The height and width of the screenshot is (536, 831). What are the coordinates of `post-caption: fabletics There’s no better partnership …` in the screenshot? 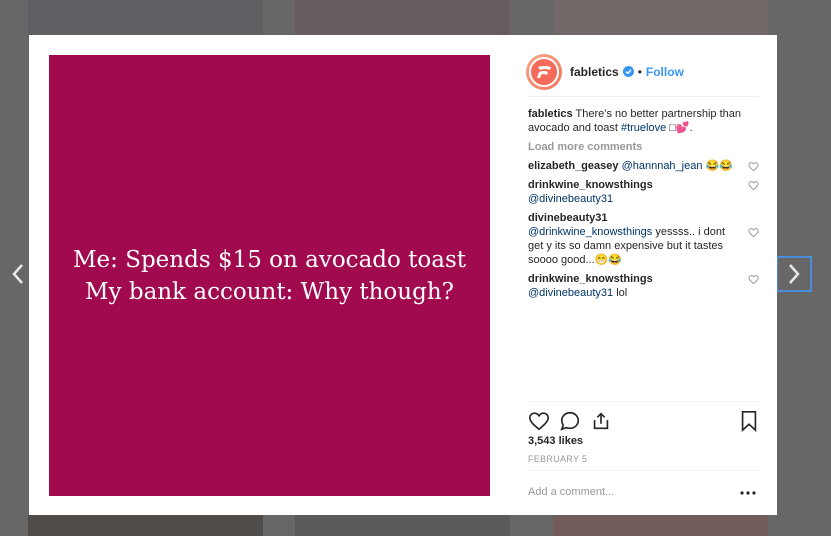 It's located at (643, 121).